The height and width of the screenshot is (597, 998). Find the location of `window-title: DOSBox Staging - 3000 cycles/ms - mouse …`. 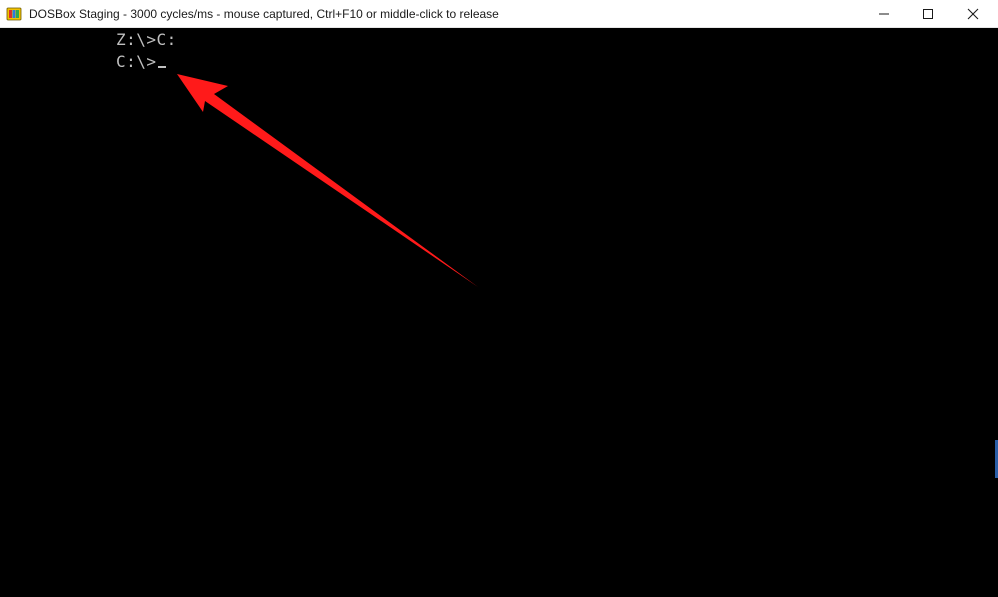

window-title: DOSBox Staging - 3000 cycles/ms - mouse … is located at coordinates (264, 14).